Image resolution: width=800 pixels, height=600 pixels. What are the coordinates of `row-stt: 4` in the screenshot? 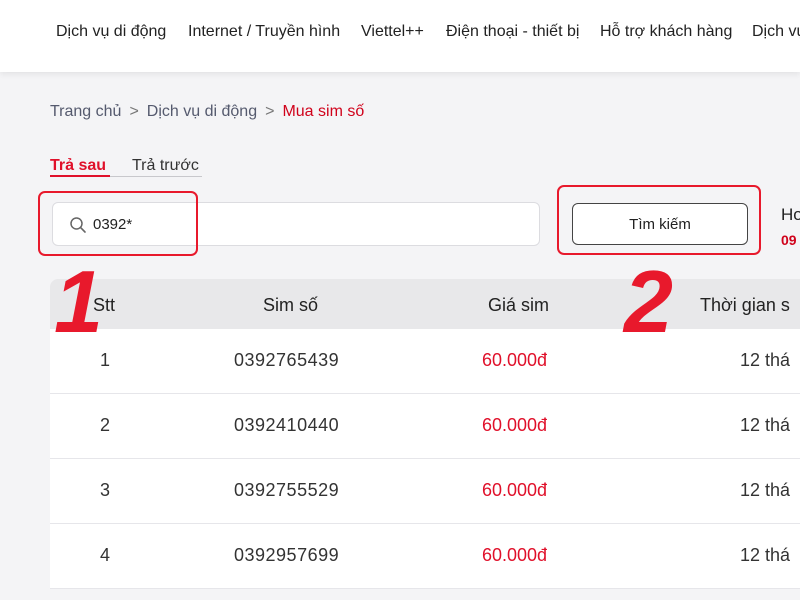 It's located at (105, 555).